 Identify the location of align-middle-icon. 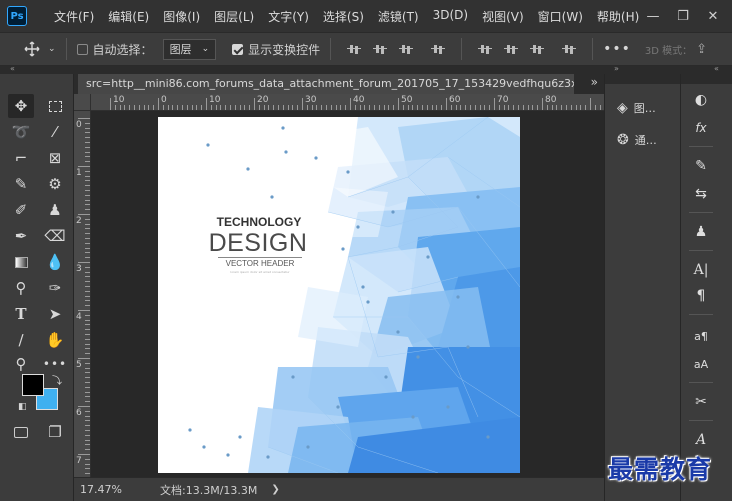
(511, 49).